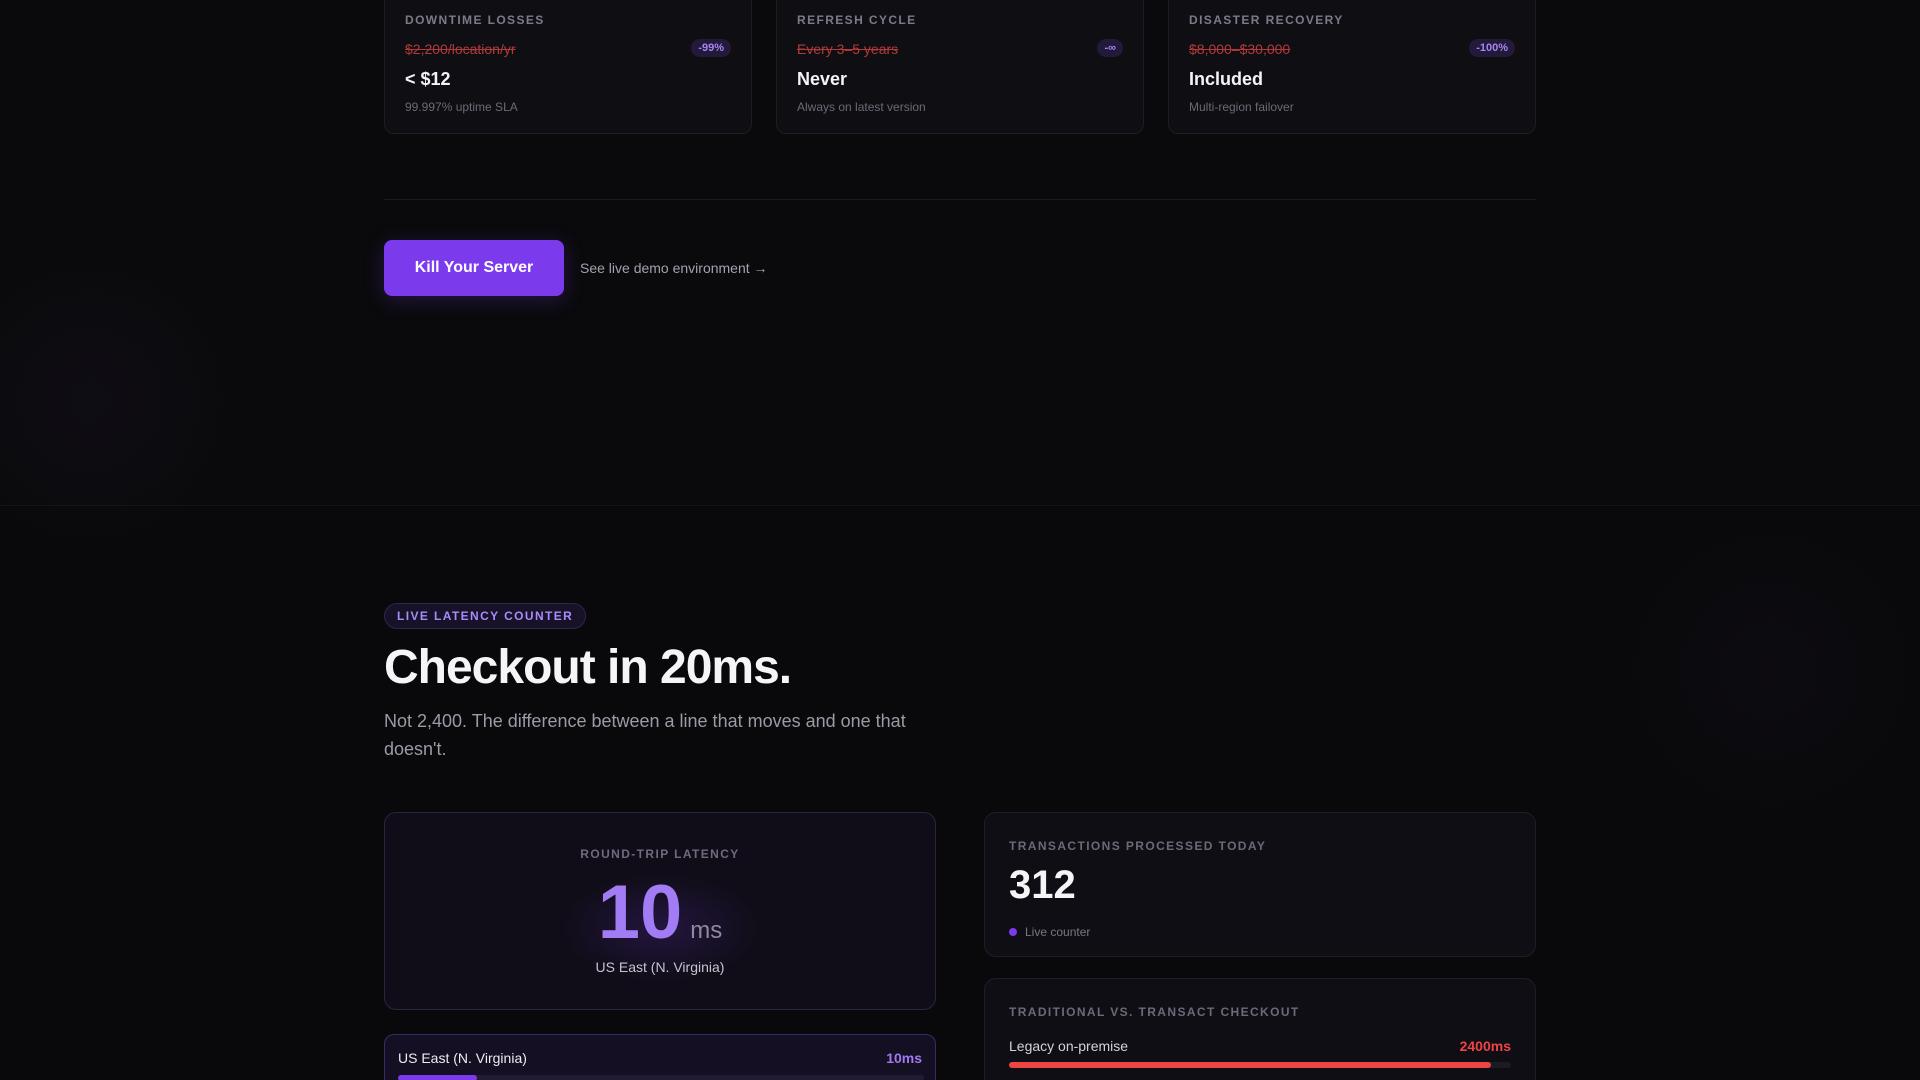 The width and height of the screenshot is (1920, 1080). Describe the element at coordinates (461, 107) in the screenshot. I see `cost-card-note: 99.997% uptime SLA` at that location.